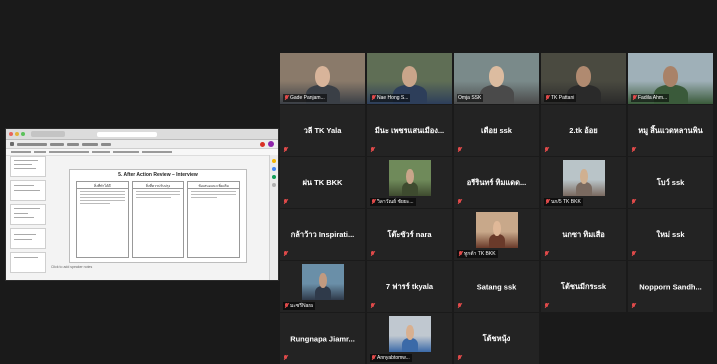 The height and width of the screenshot is (364, 717). I want to click on participant-name-label: มะซรีNara, so click(299, 306).